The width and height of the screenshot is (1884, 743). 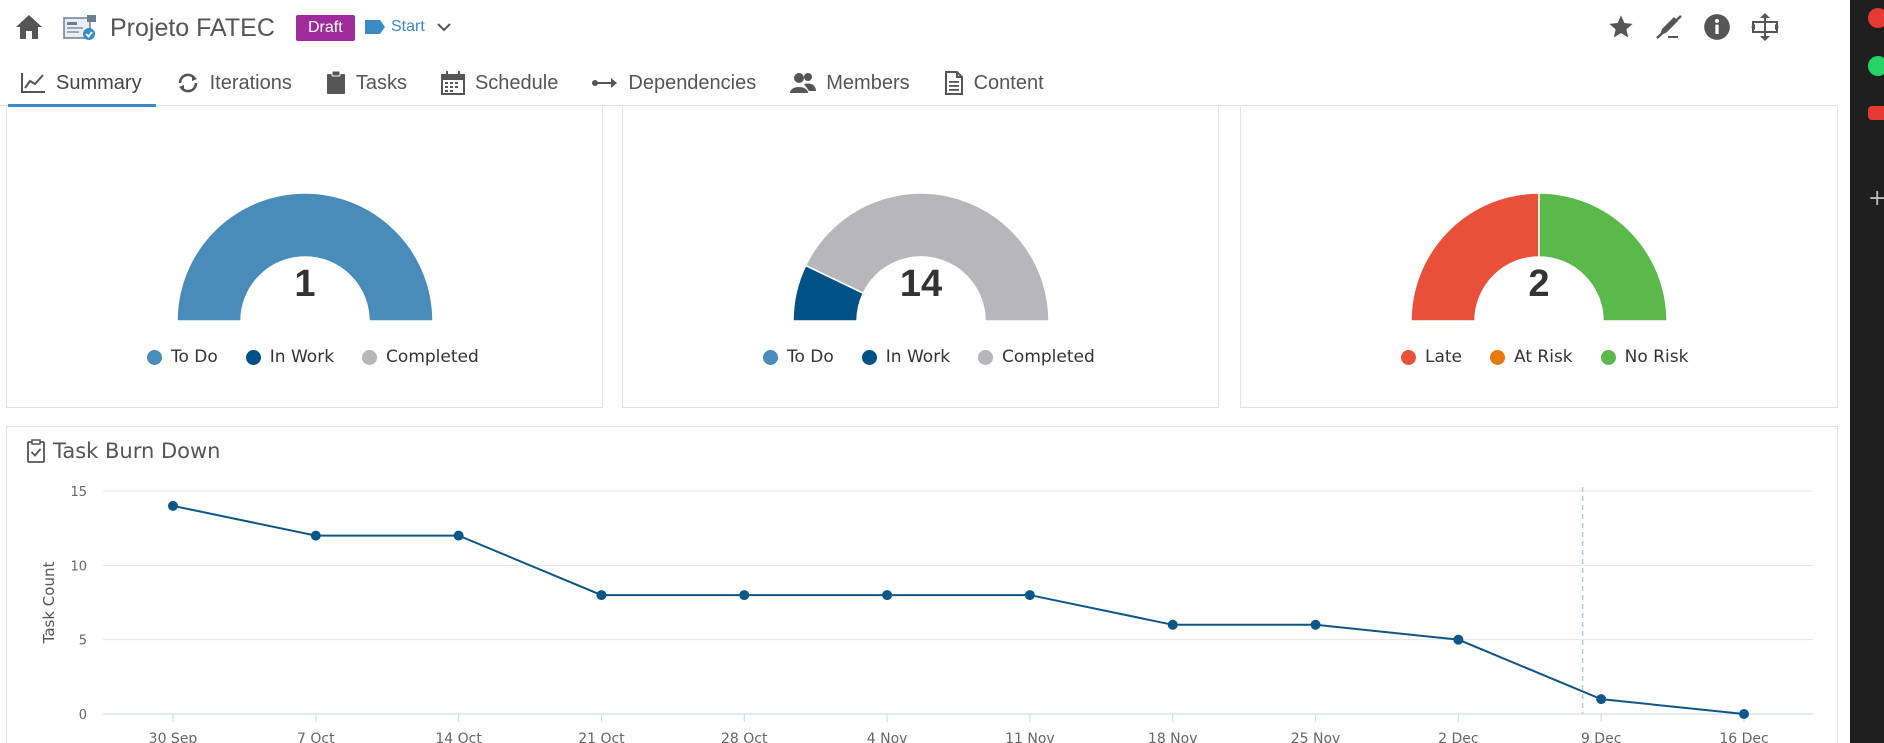 I want to click on tab-summary: Summary, so click(x=78, y=83).